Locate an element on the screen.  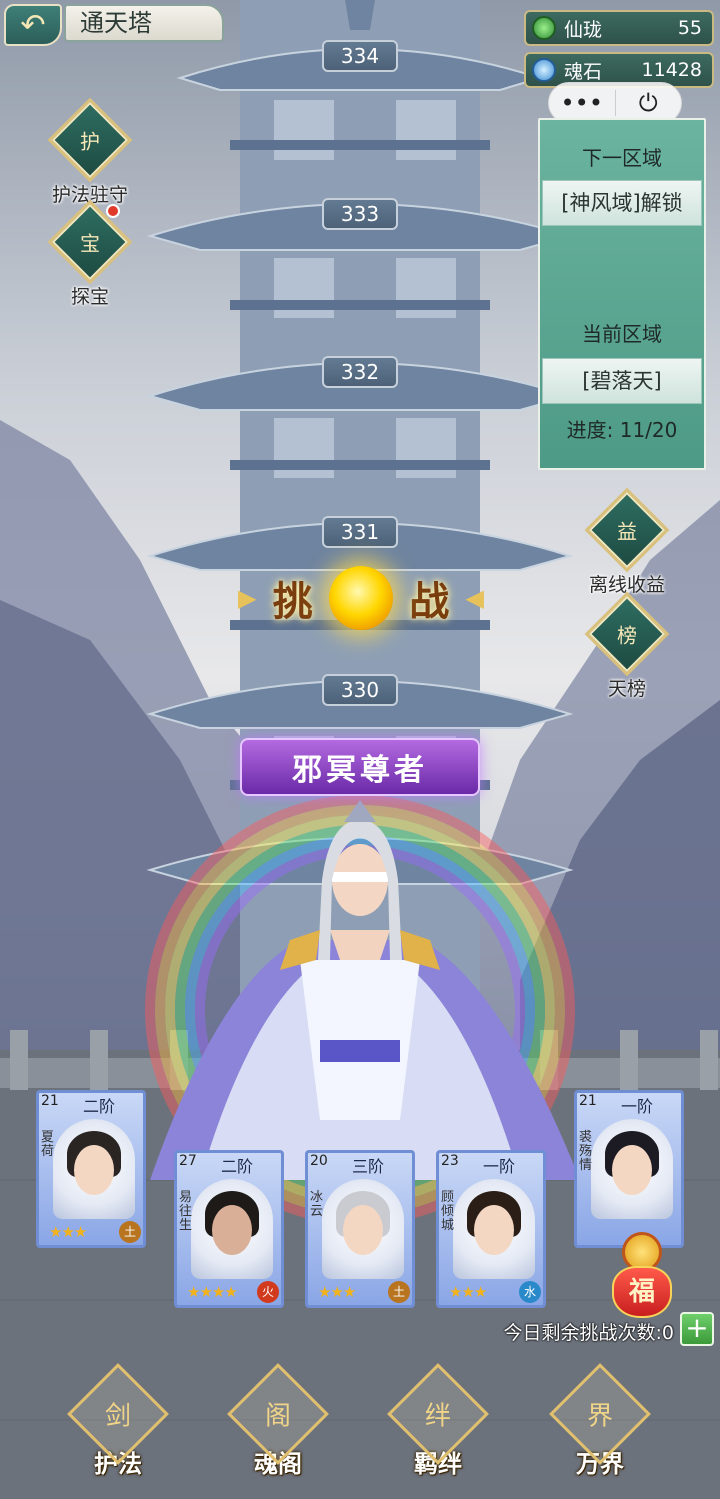
hero-name: 易往生 is located at coordinates (186, 1211).